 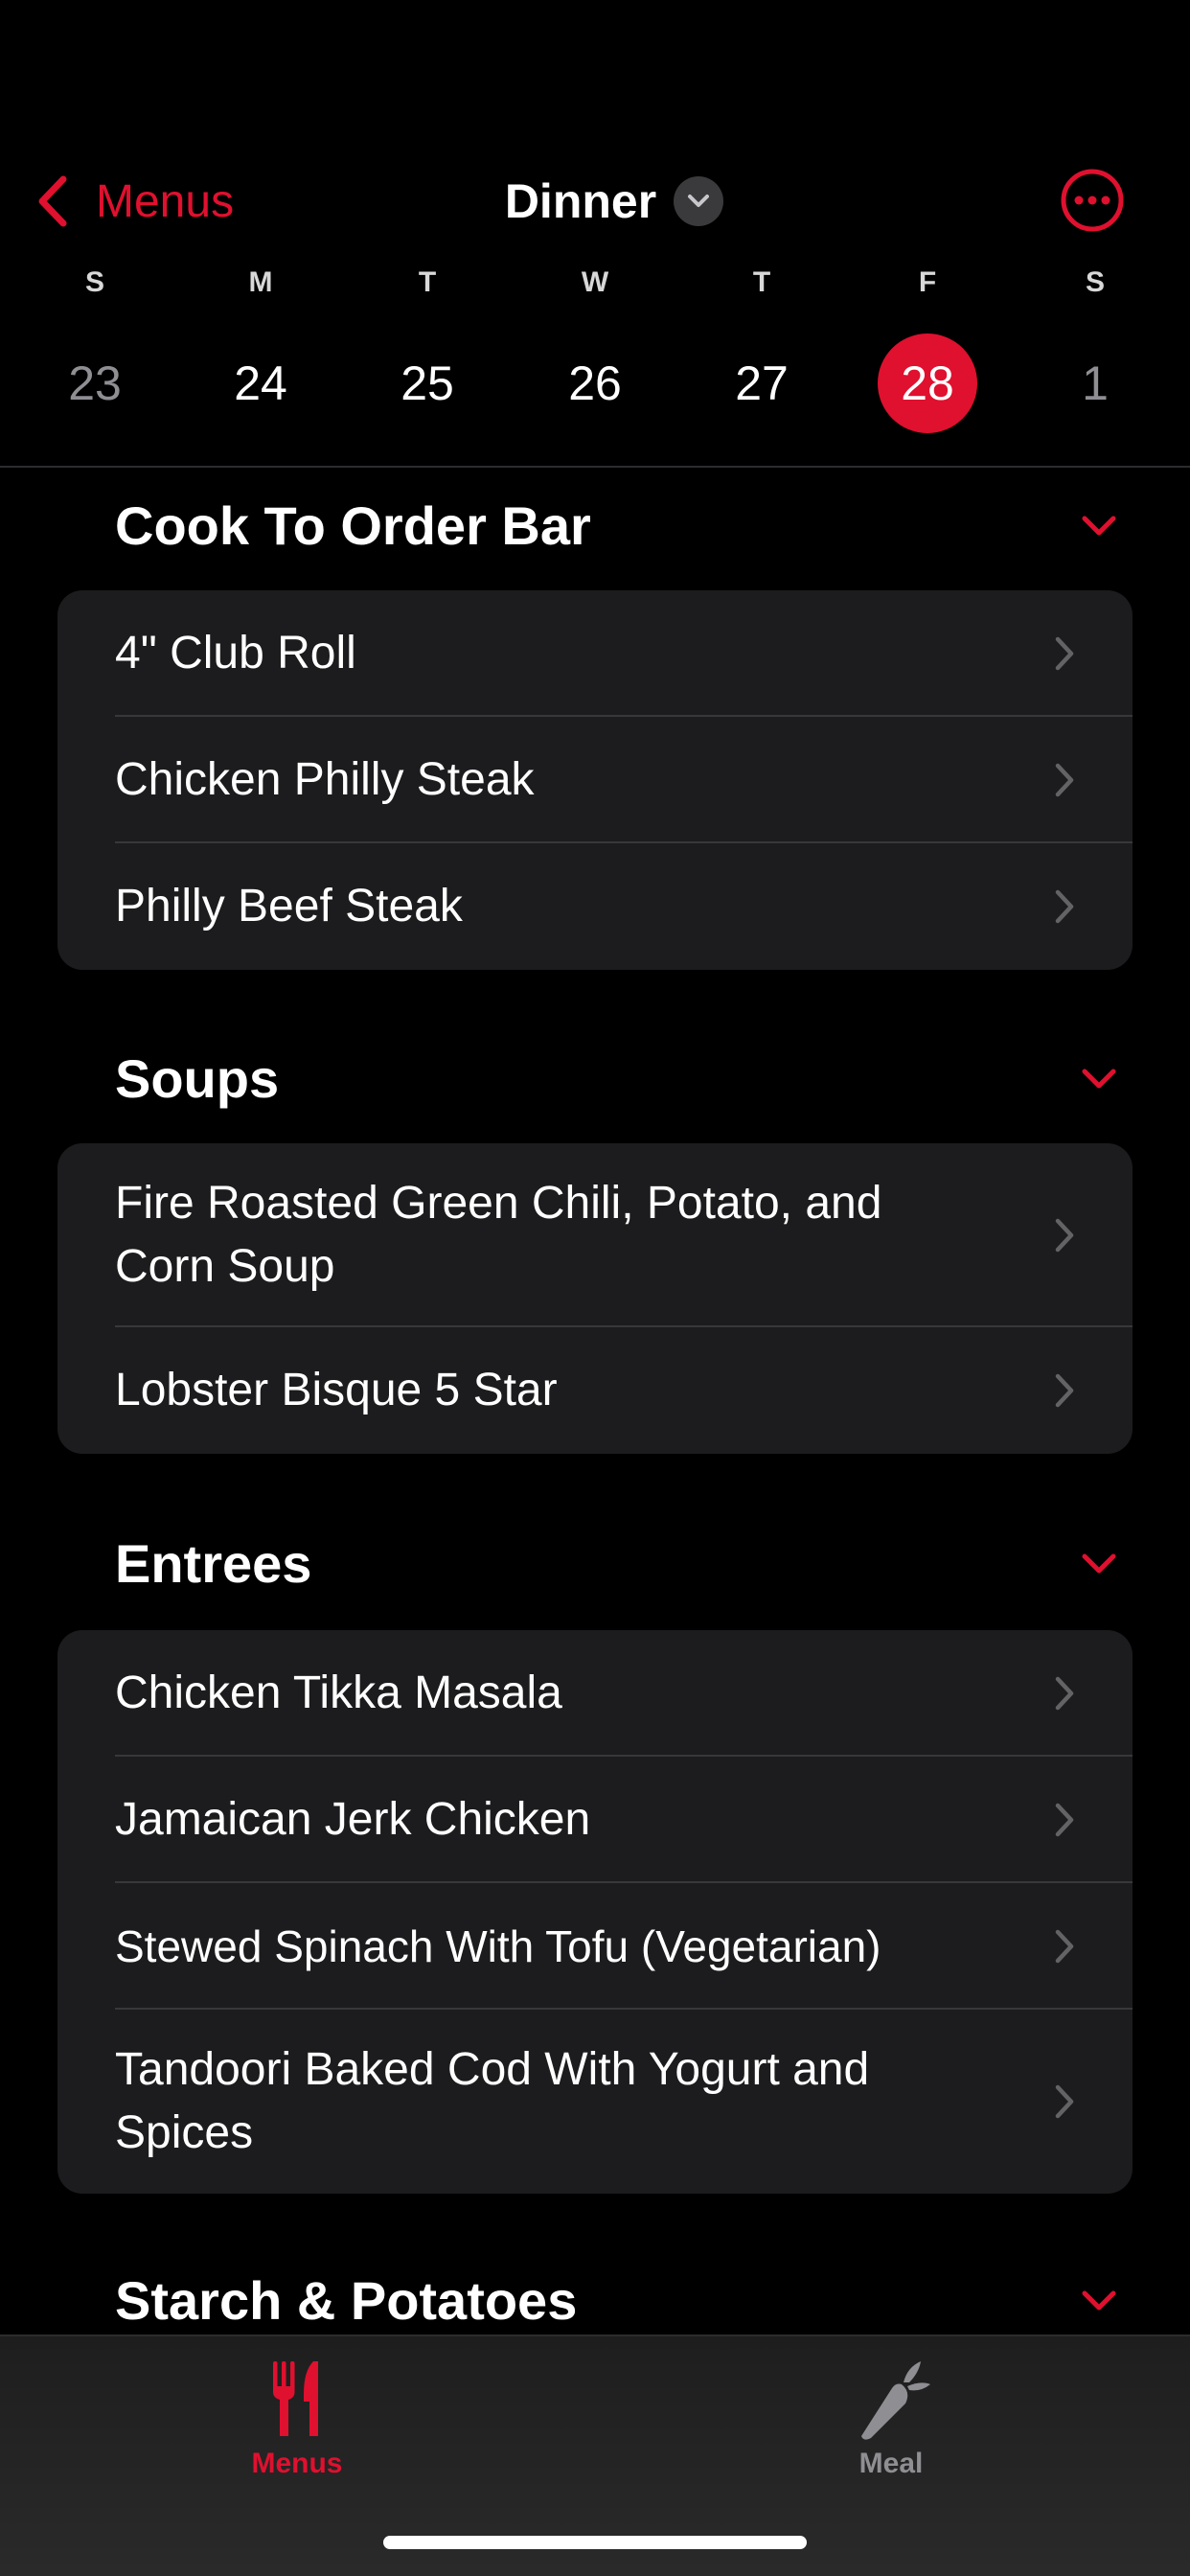 What do you see at coordinates (595, 1820) in the screenshot?
I see `menu-item: Jamaican Jerk Chicken` at bounding box center [595, 1820].